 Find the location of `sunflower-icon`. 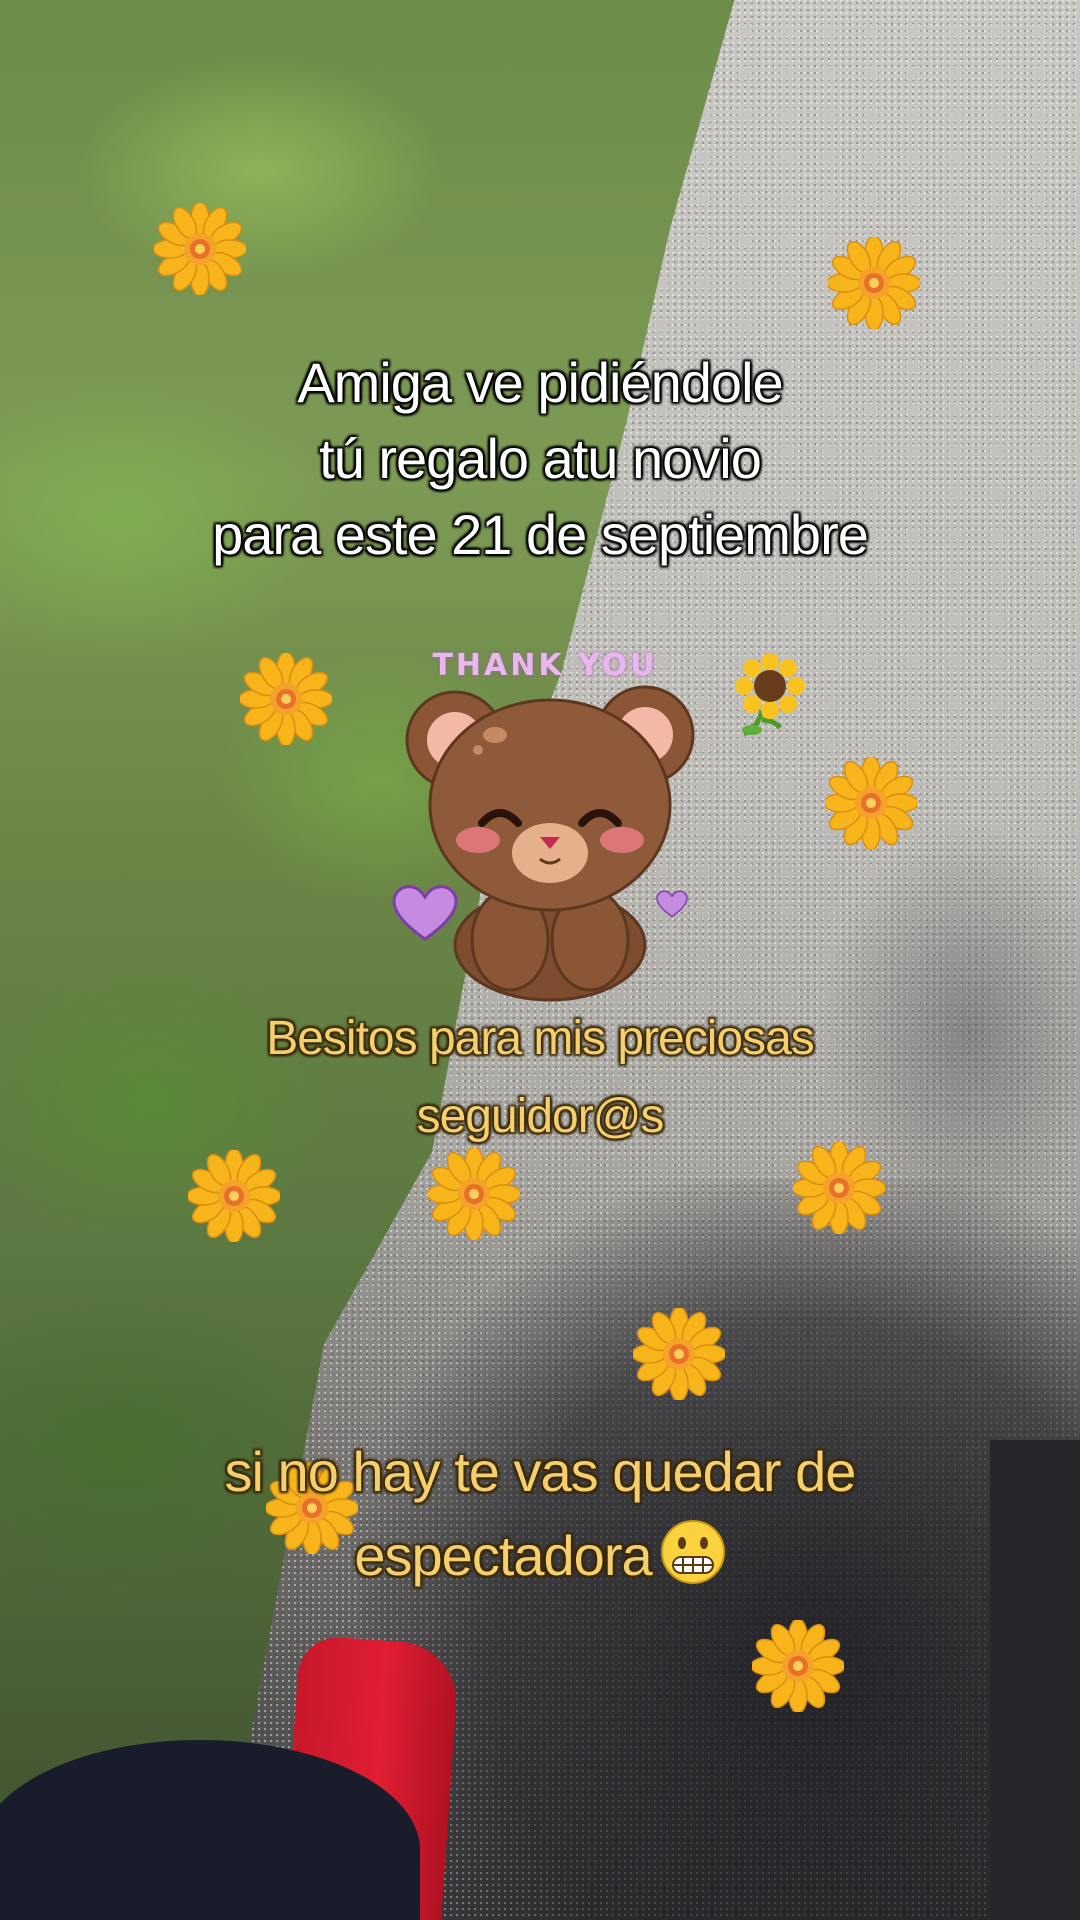

sunflower-icon is located at coordinates (770, 695).